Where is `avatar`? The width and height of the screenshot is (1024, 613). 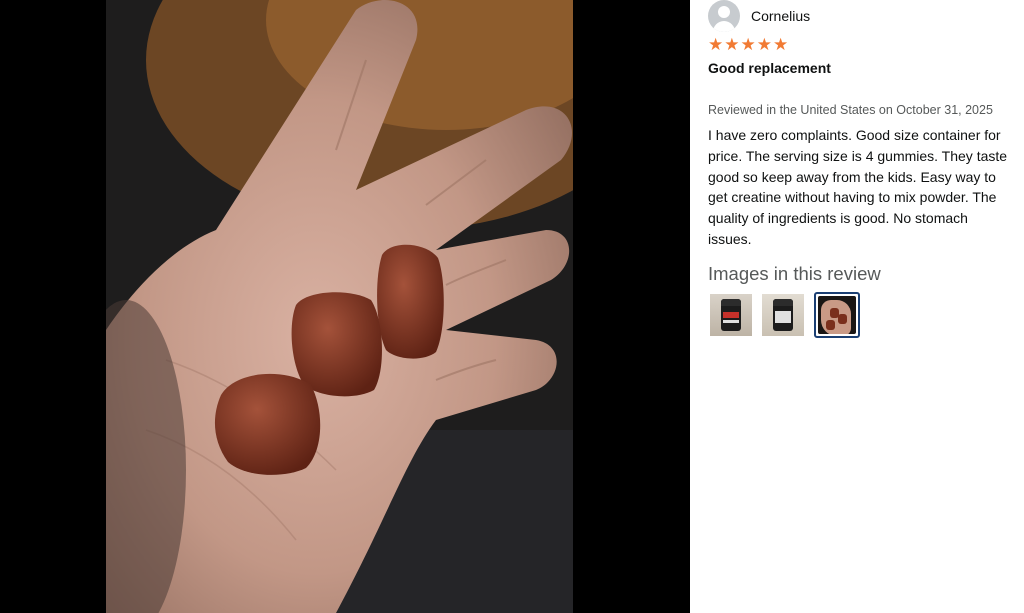 avatar is located at coordinates (724, 16).